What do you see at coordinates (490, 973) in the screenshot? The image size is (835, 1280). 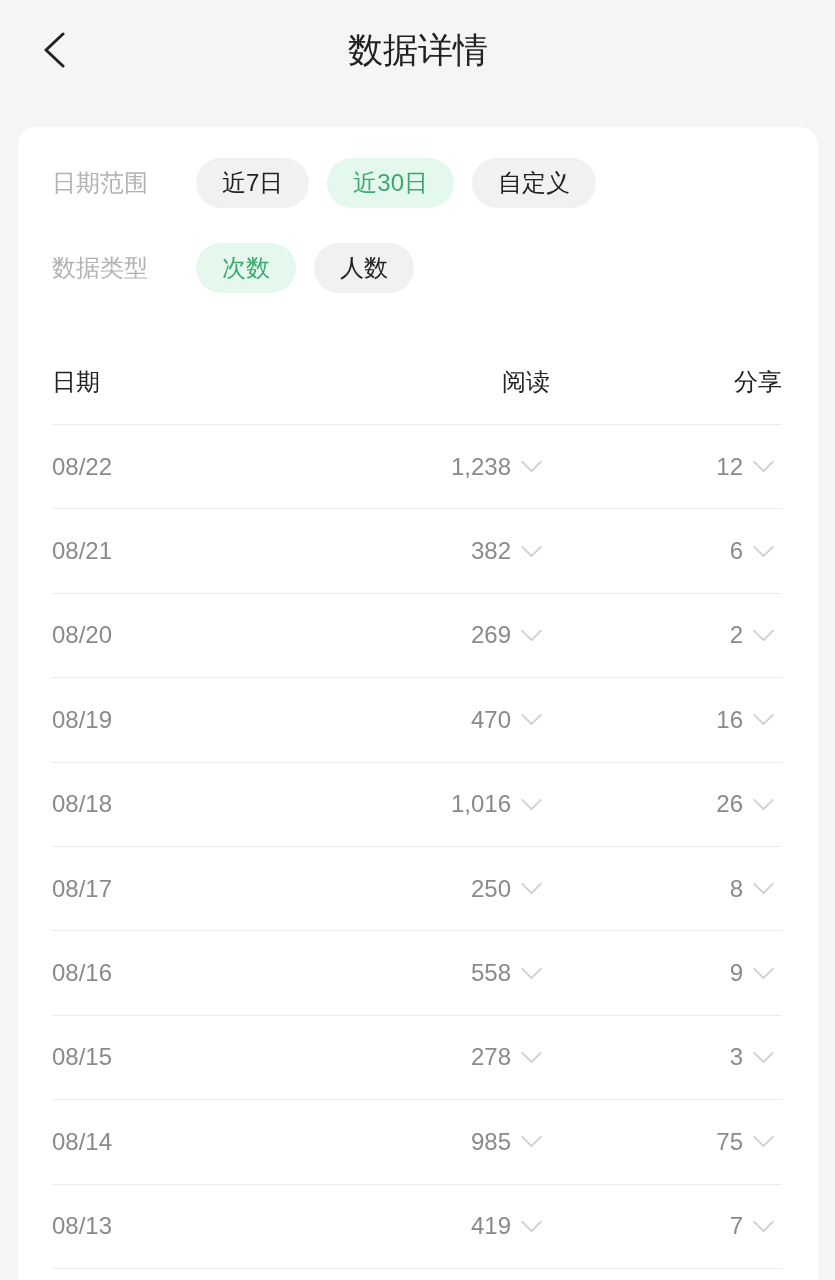 I see `read-count: 558` at bounding box center [490, 973].